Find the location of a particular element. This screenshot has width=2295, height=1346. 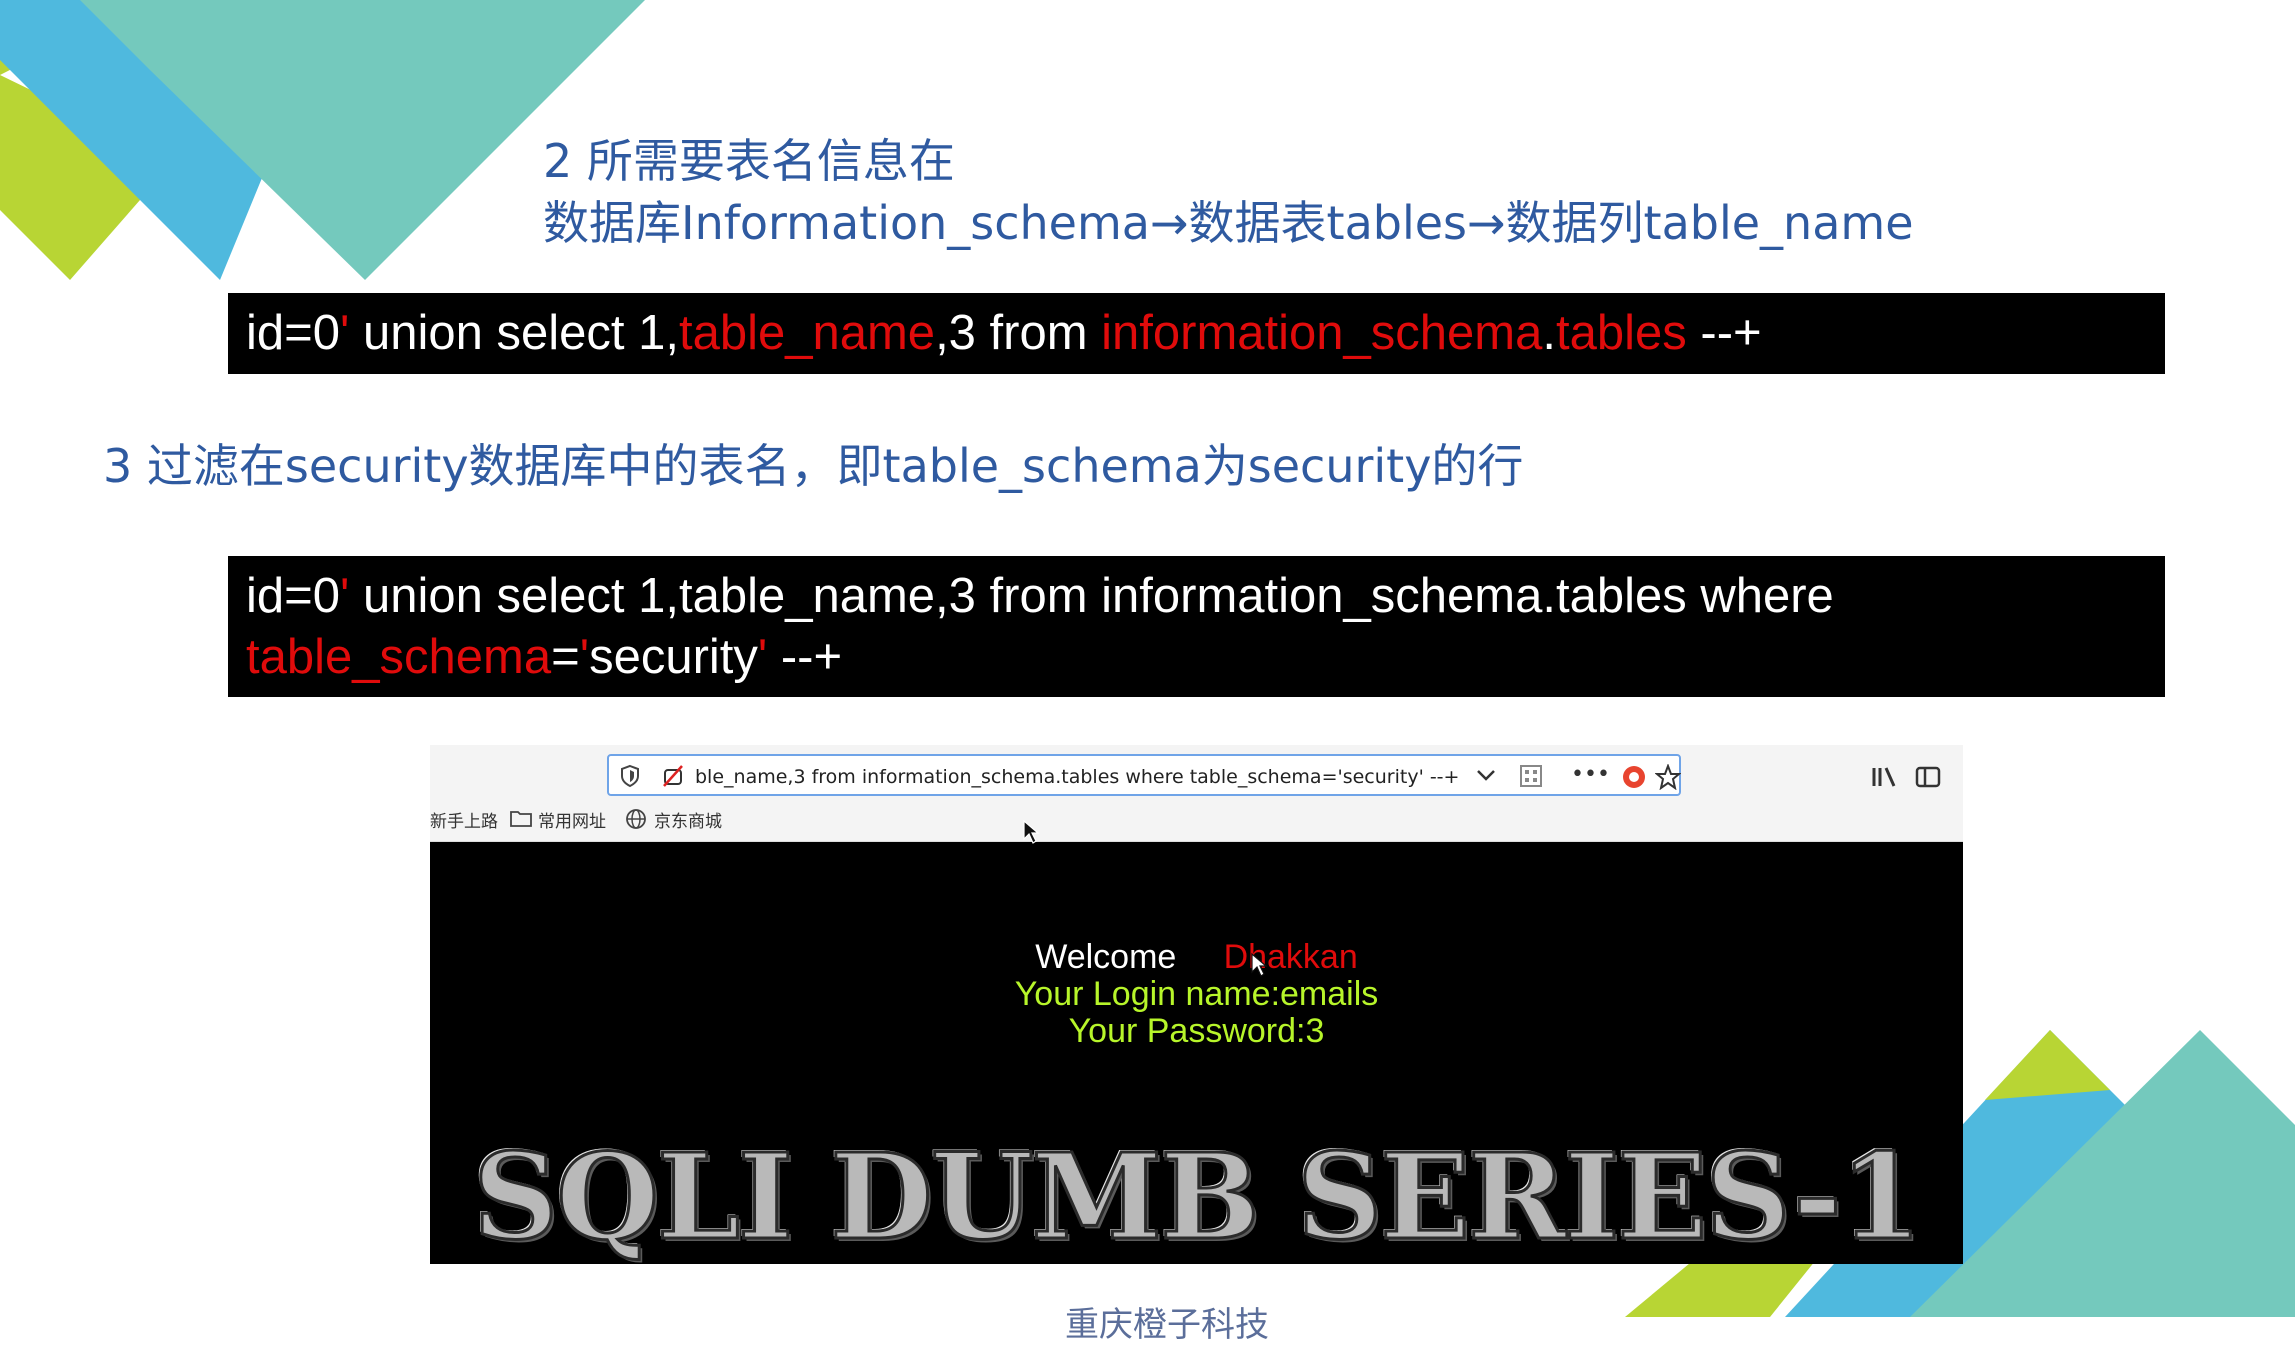

dropdown-icon is located at coordinates (1486, 777).